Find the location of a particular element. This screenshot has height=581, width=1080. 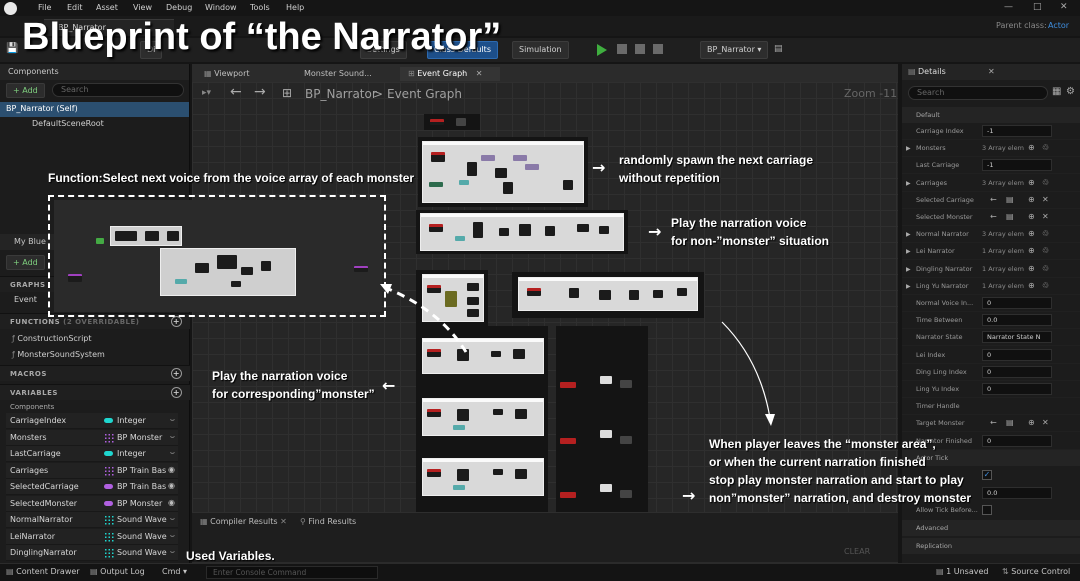

curve-arrow-path is located at coordinates (746, 370).